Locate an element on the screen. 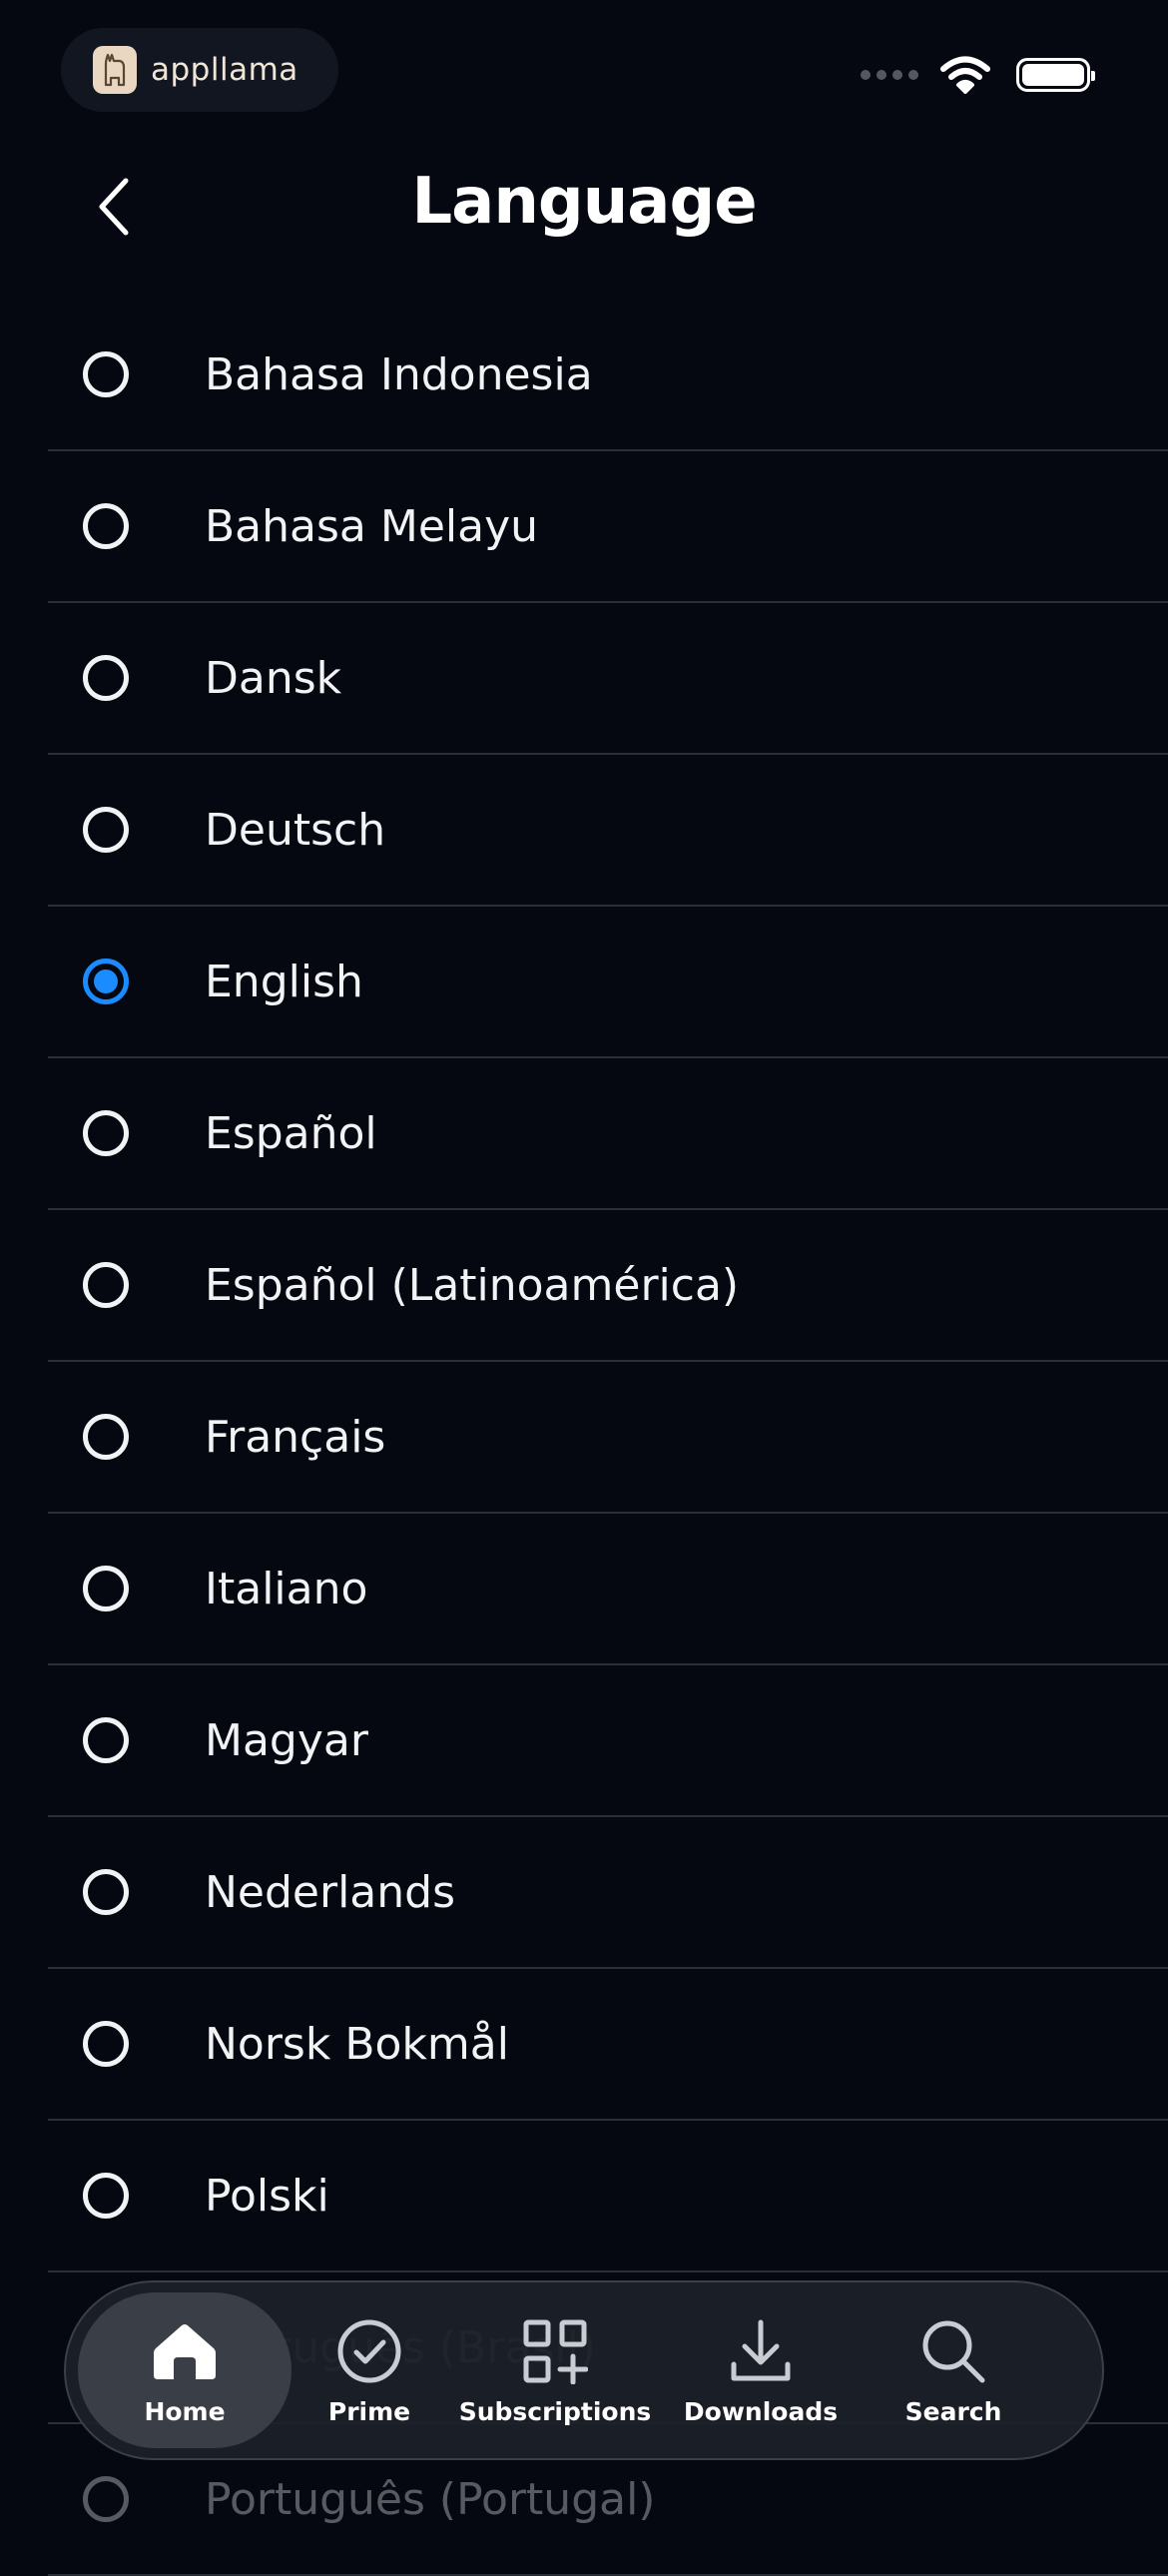 This screenshot has width=1168, height=2576. language-label: Español is located at coordinates (291, 1133).